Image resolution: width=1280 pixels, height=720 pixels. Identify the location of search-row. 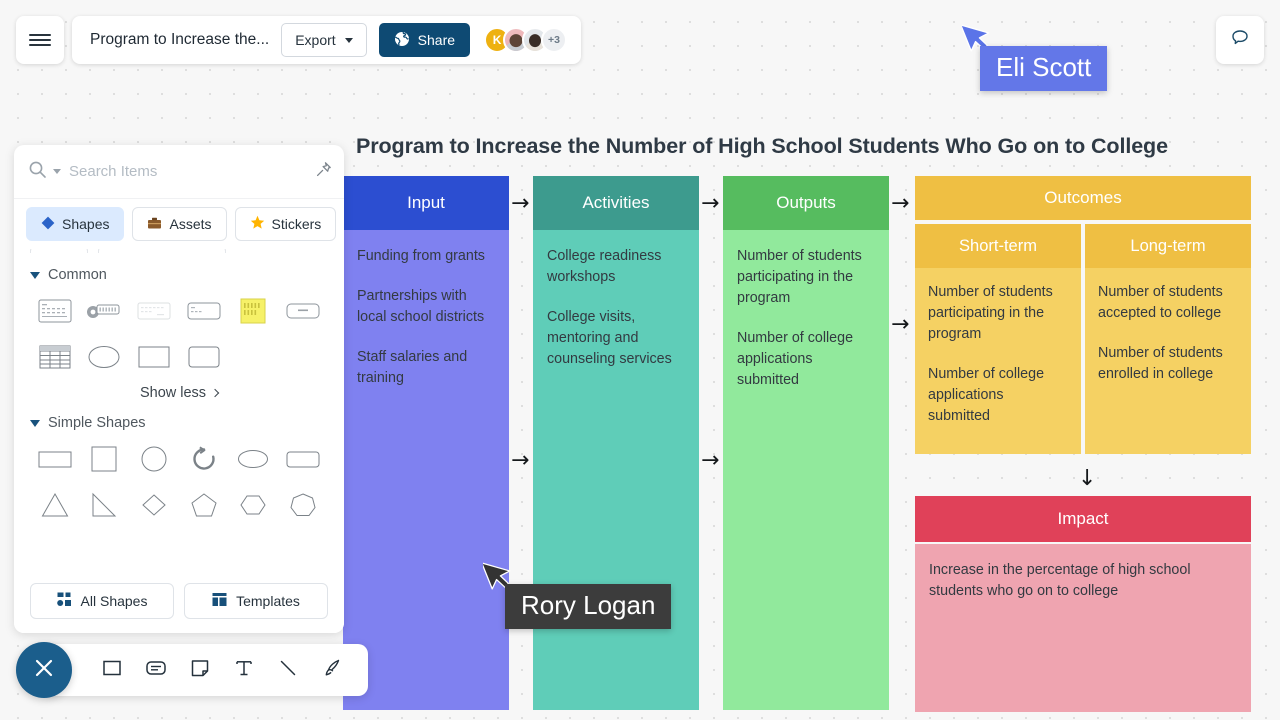
(179, 172).